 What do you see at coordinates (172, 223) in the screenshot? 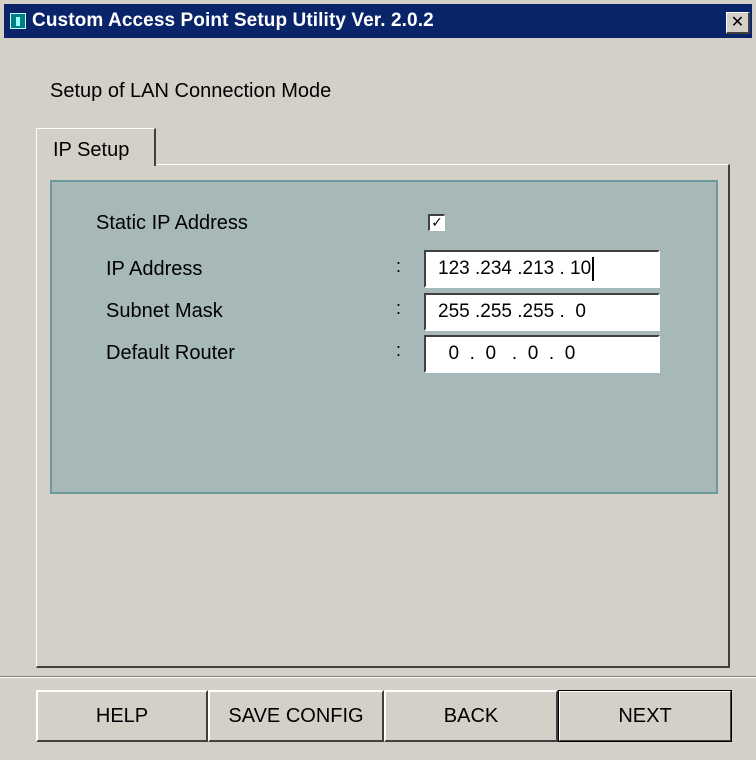
I see `static-ip-label: Static IP Address` at bounding box center [172, 223].